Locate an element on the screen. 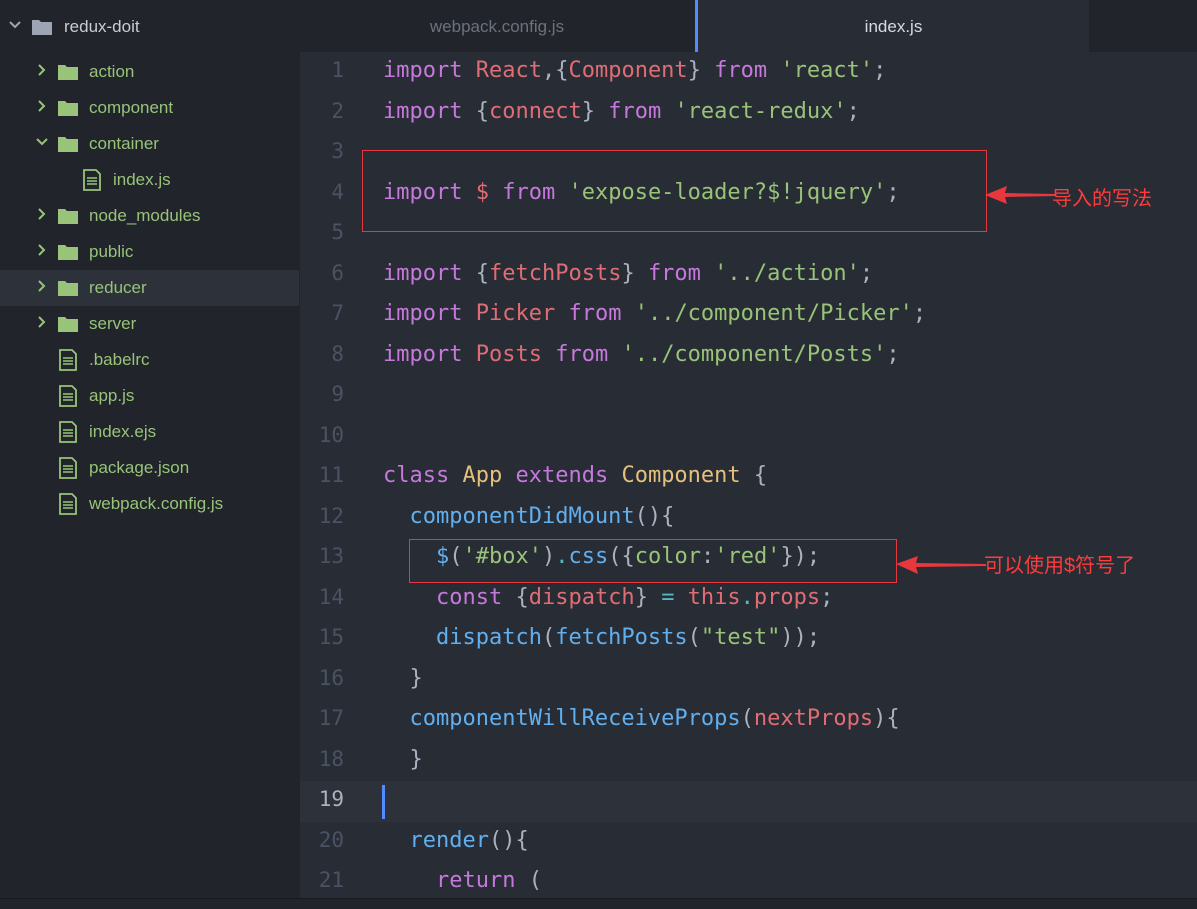  folder-item-action: action is located at coordinates (149, 72).